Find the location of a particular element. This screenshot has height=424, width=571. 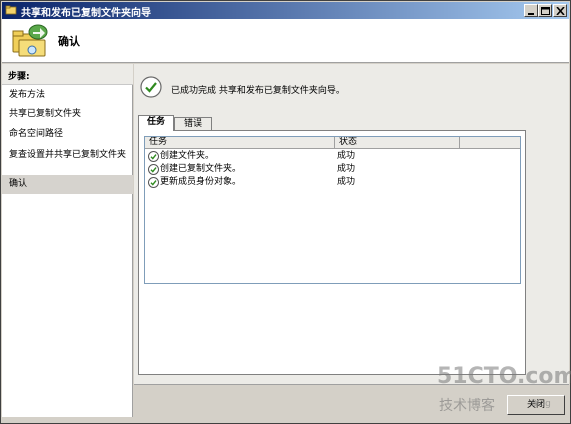

minimize-button is located at coordinates (531, 10).